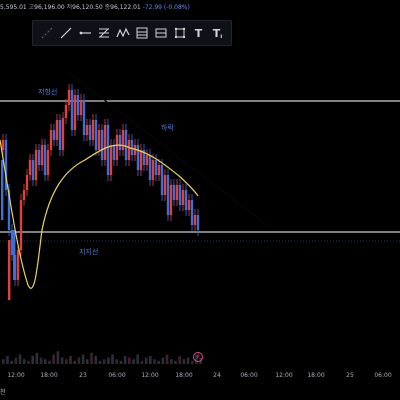  Describe the element at coordinates (167, 128) in the screenshot. I see `falling-label: 하락` at that location.